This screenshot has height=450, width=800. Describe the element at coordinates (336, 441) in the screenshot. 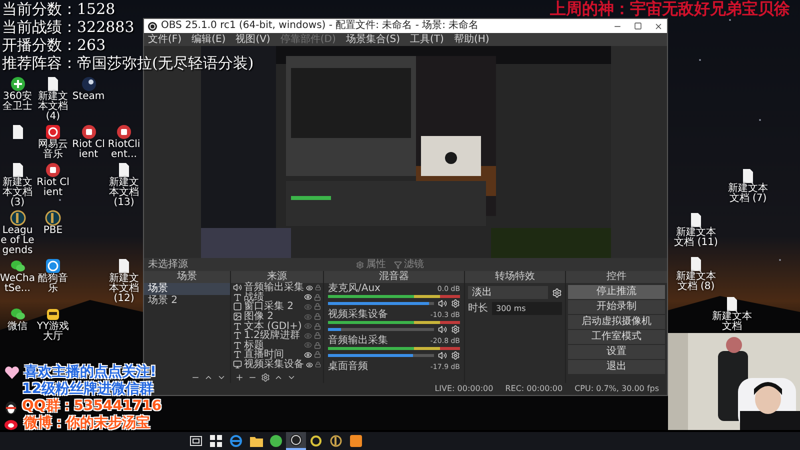

I see `game-icon` at that location.